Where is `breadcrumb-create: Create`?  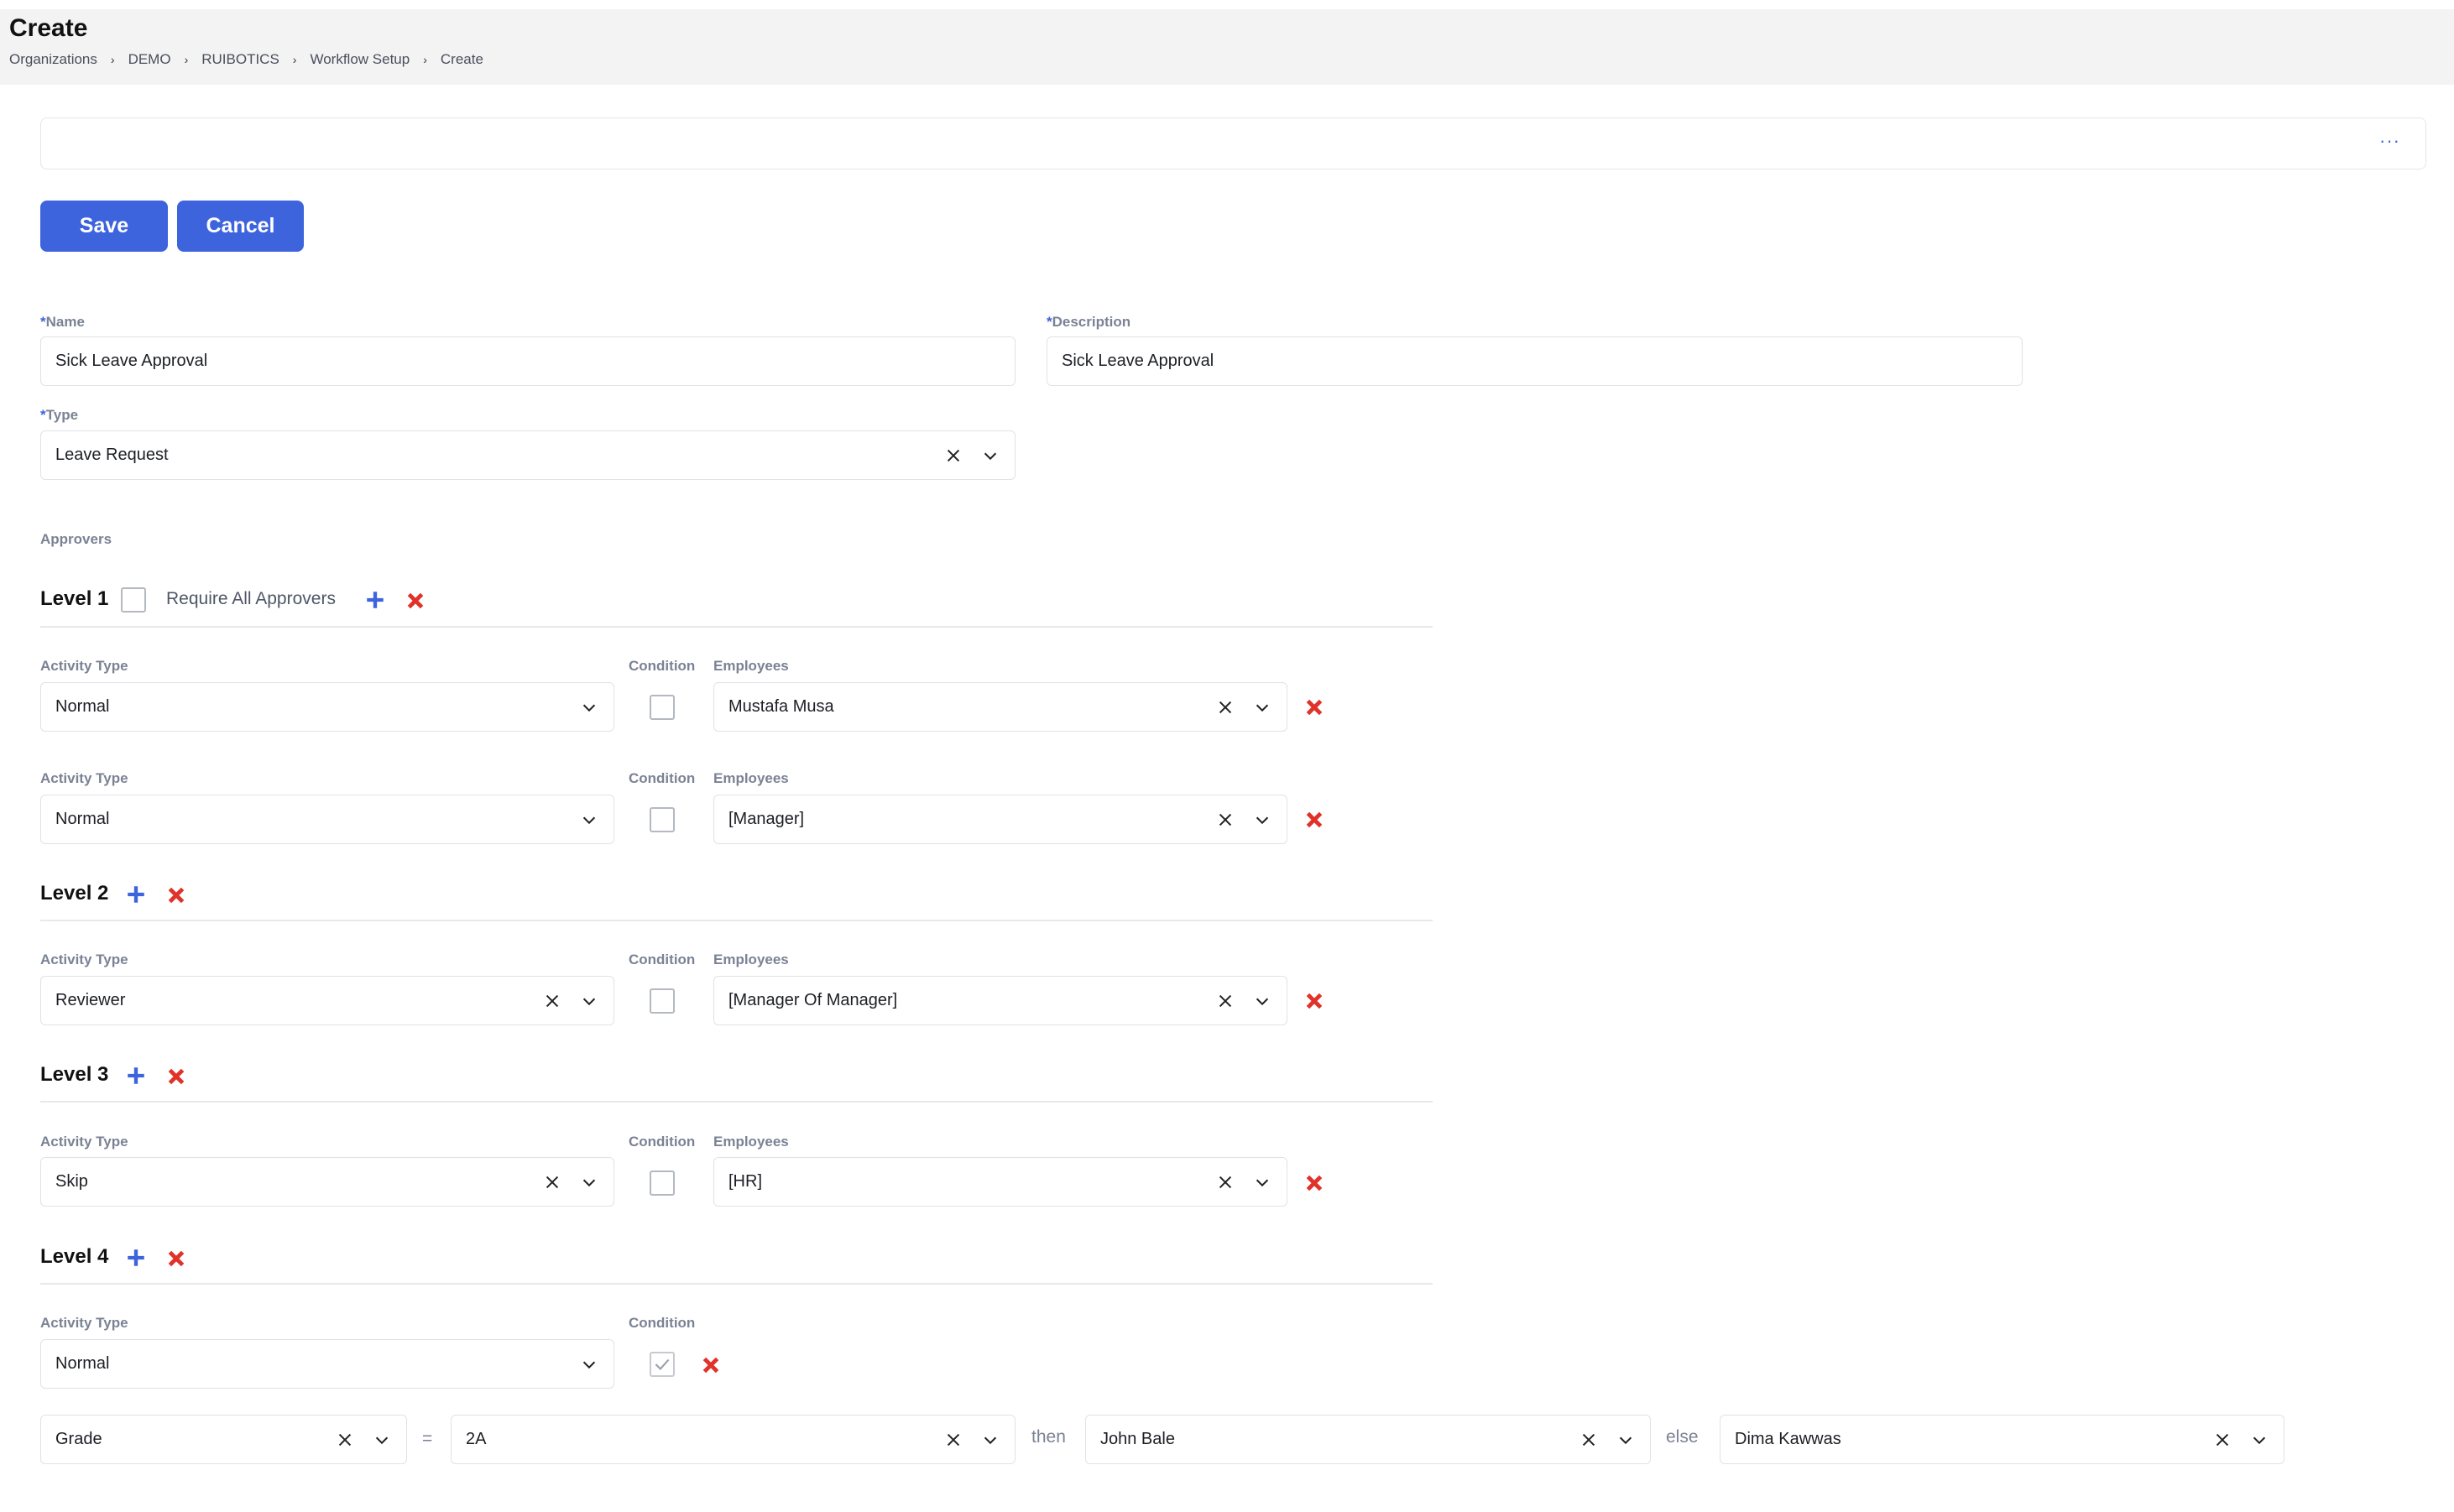
breadcrumb-create: Create is located at coordinates (462, 59).